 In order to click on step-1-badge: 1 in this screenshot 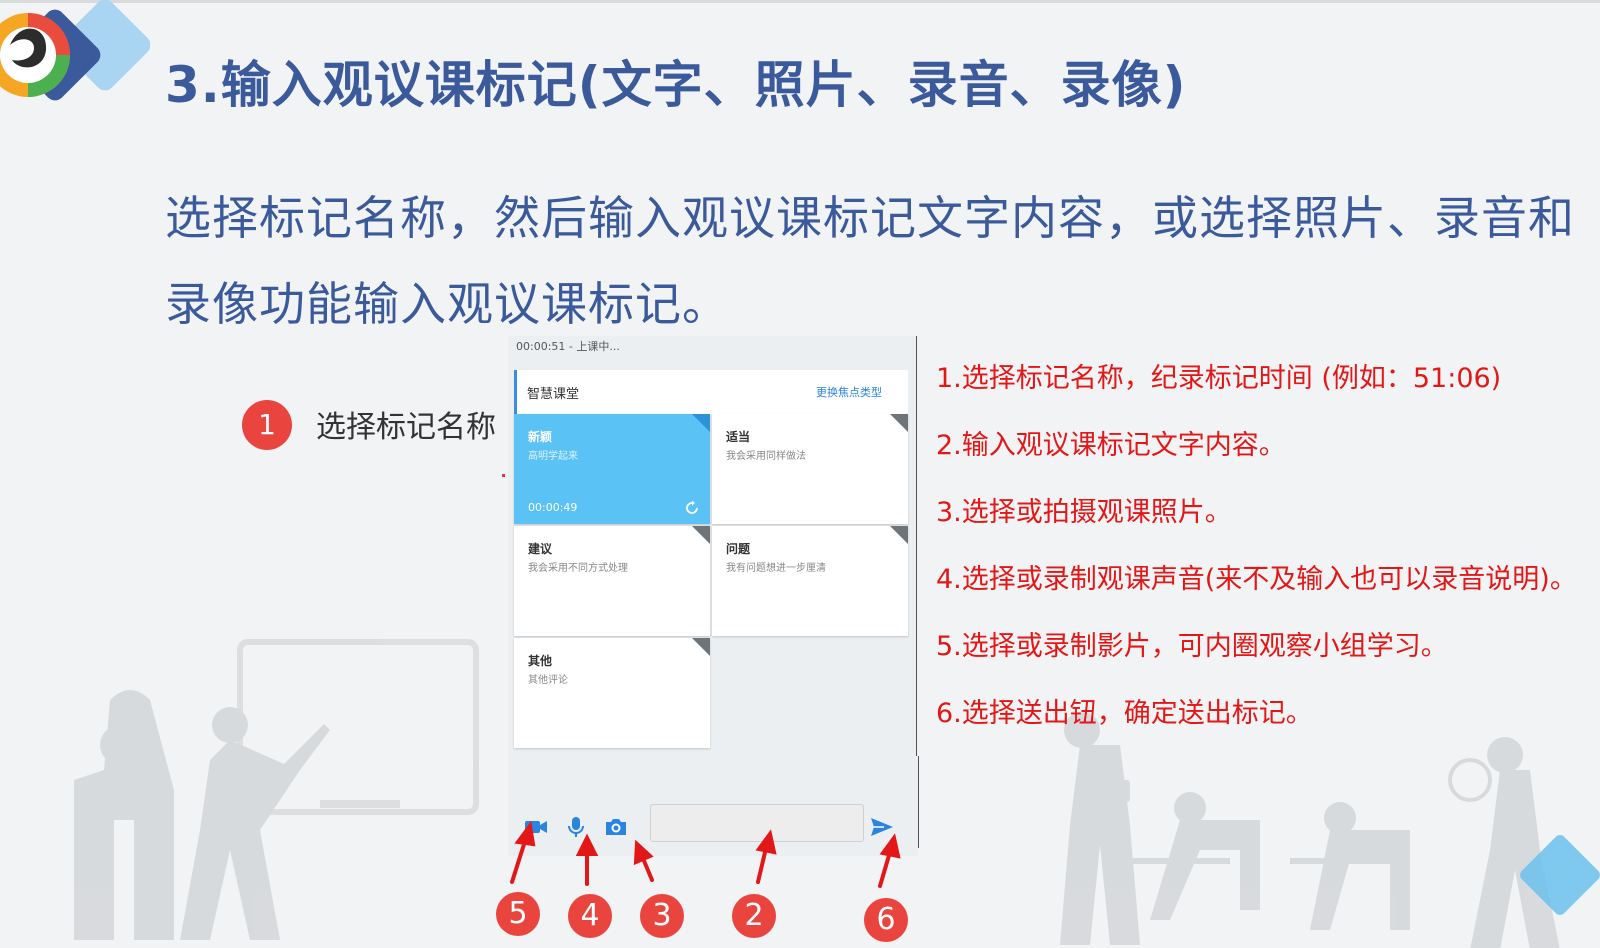, I will do `click(267, 425)`.